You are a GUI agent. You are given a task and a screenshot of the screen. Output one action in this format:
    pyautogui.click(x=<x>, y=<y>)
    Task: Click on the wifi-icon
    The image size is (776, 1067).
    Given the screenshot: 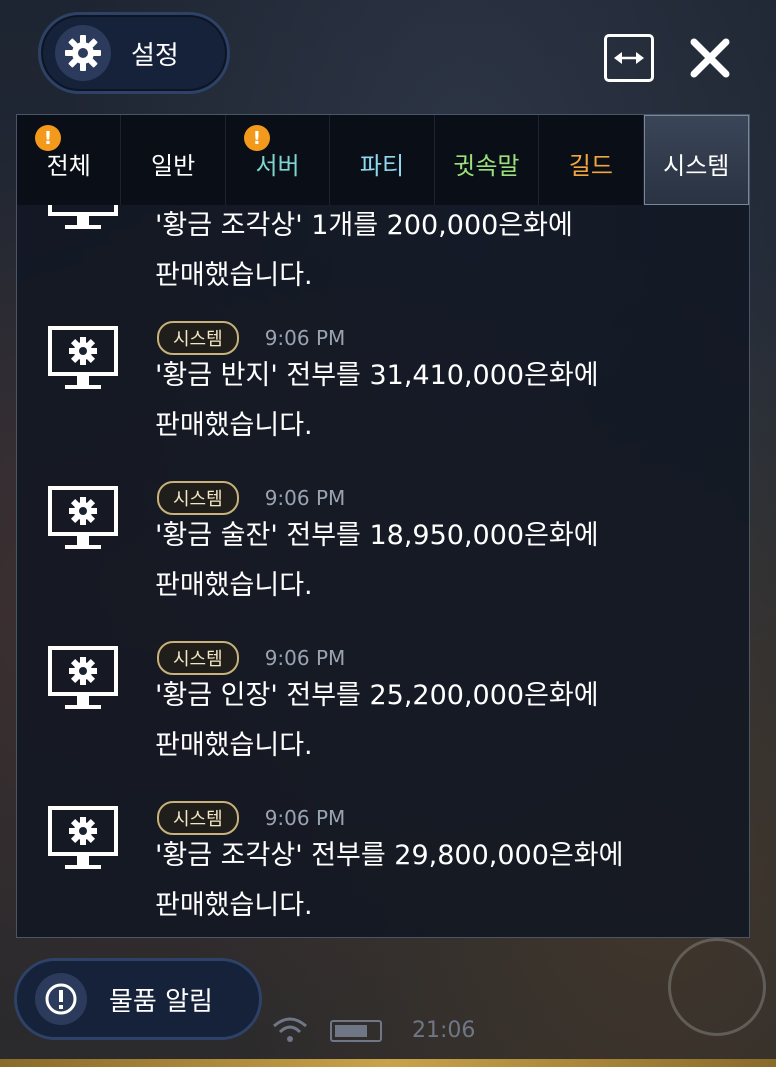 What is the action you would take?
    pyautogui.click(x=290, y=1029)
    